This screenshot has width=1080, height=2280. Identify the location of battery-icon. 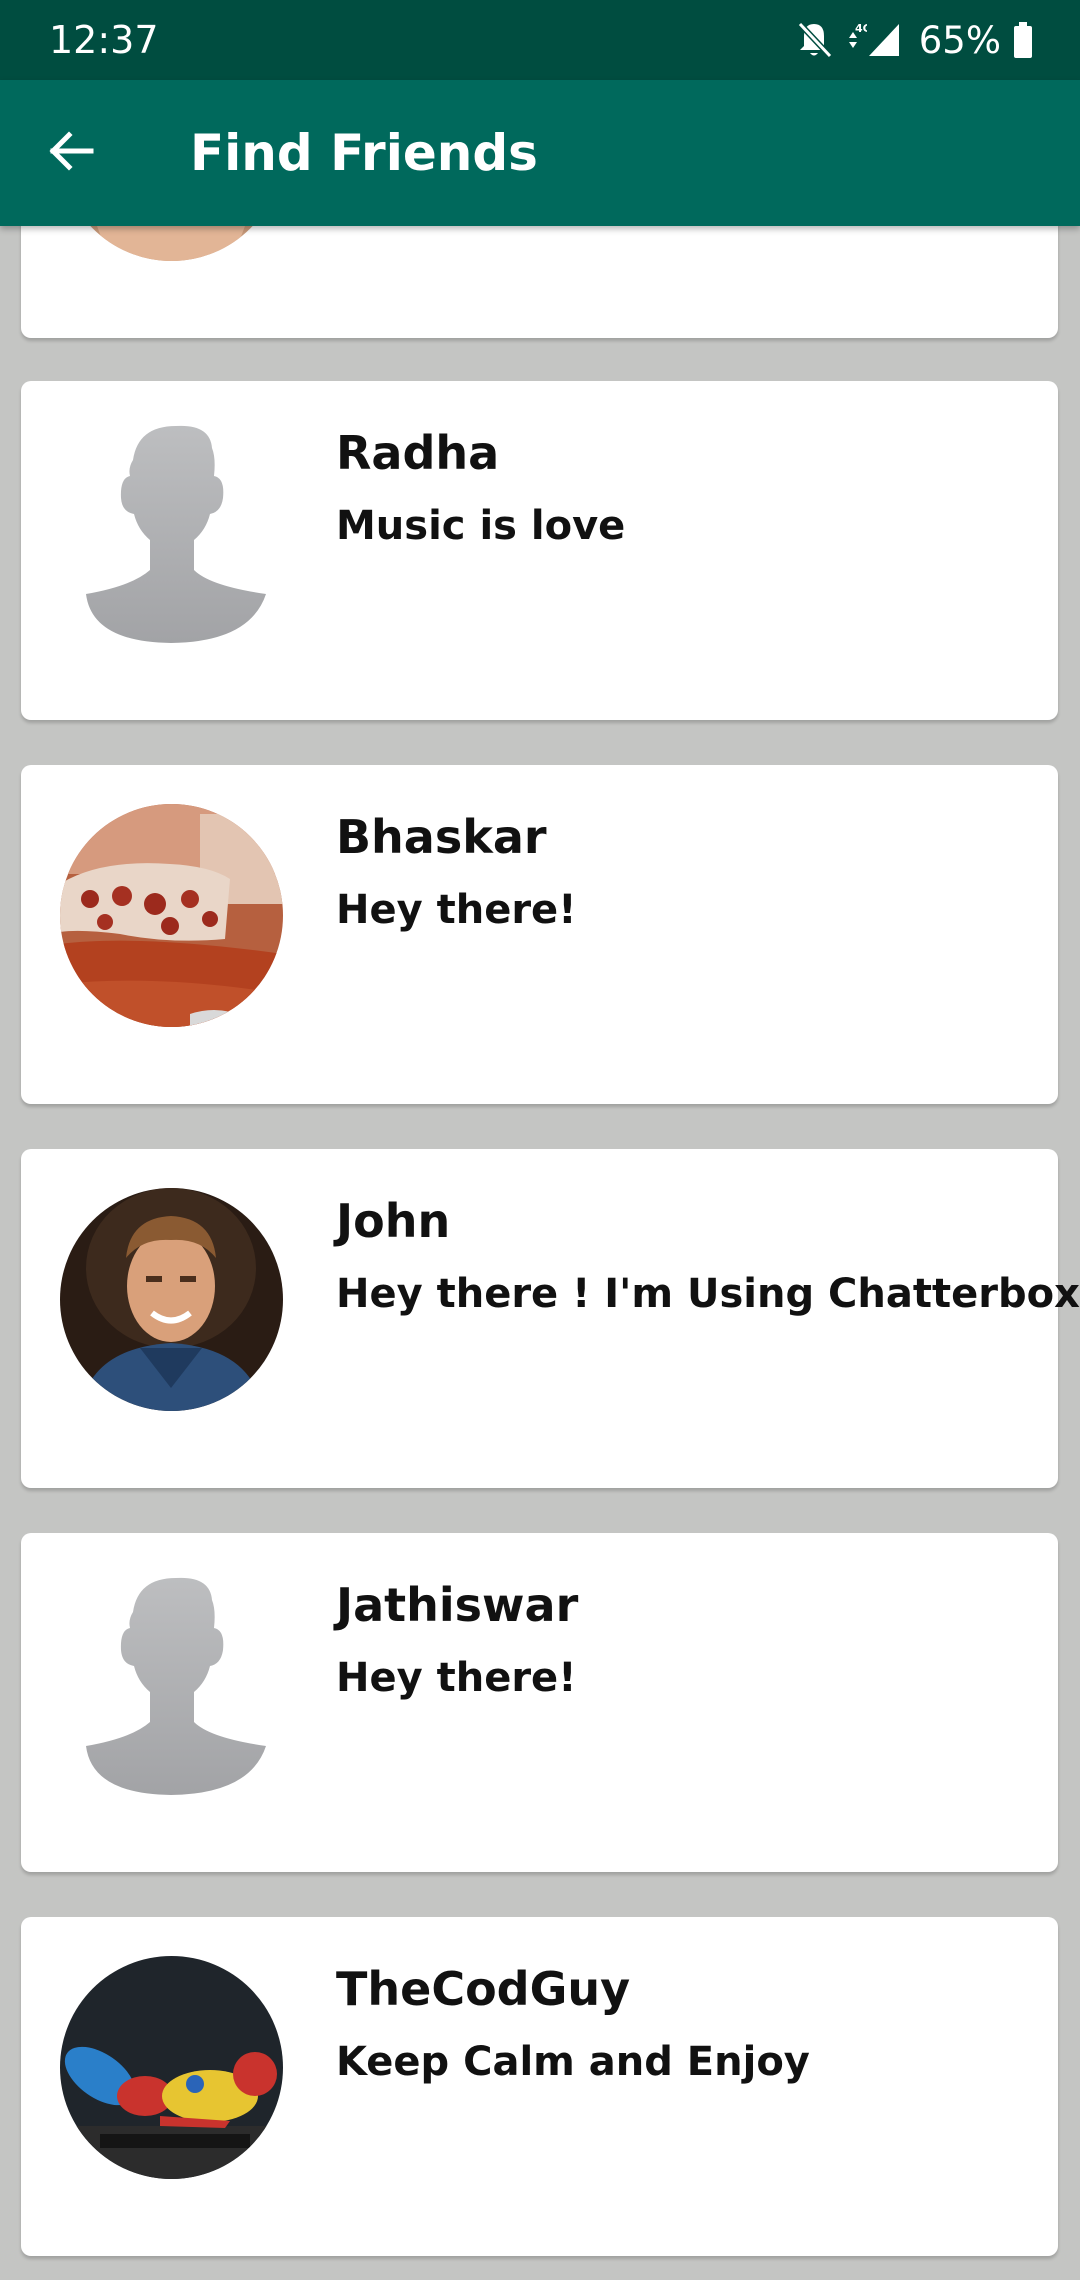
(1023, 40).